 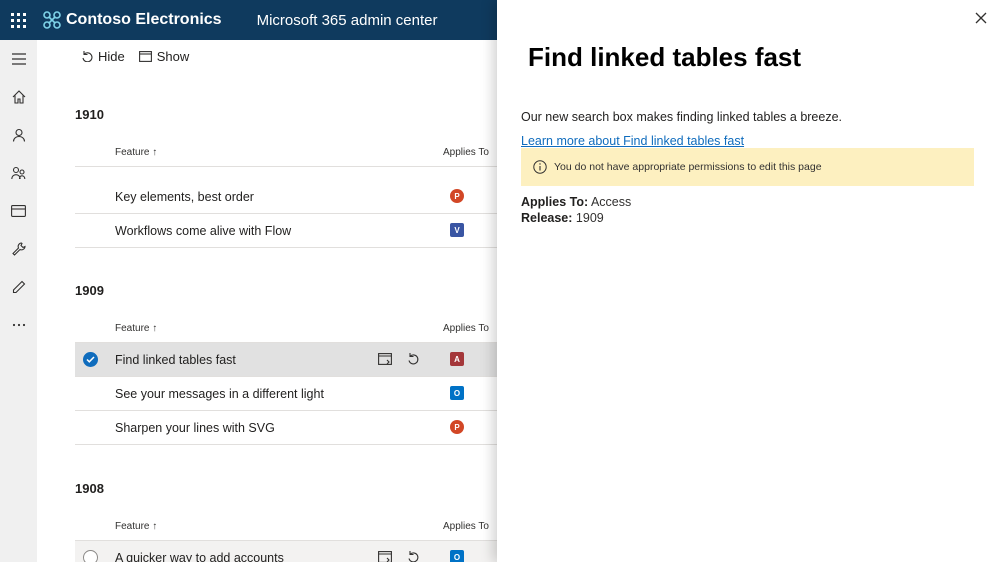 I want to click on wrench-icon, so click(x=18, y=249).